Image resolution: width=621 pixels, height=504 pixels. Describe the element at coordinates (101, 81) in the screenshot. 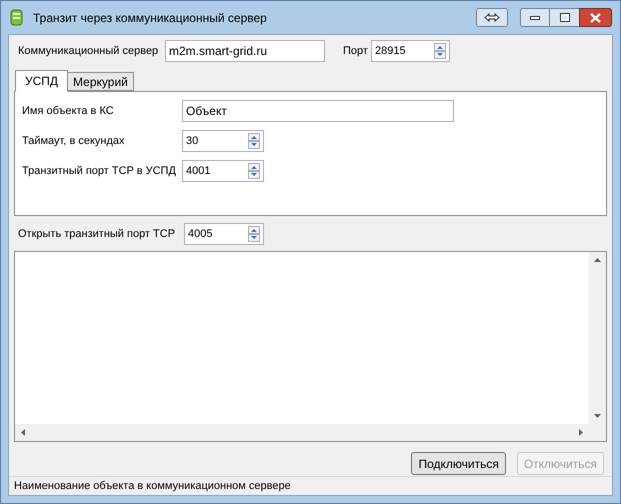

I see `tab: Меркурий` at that location.